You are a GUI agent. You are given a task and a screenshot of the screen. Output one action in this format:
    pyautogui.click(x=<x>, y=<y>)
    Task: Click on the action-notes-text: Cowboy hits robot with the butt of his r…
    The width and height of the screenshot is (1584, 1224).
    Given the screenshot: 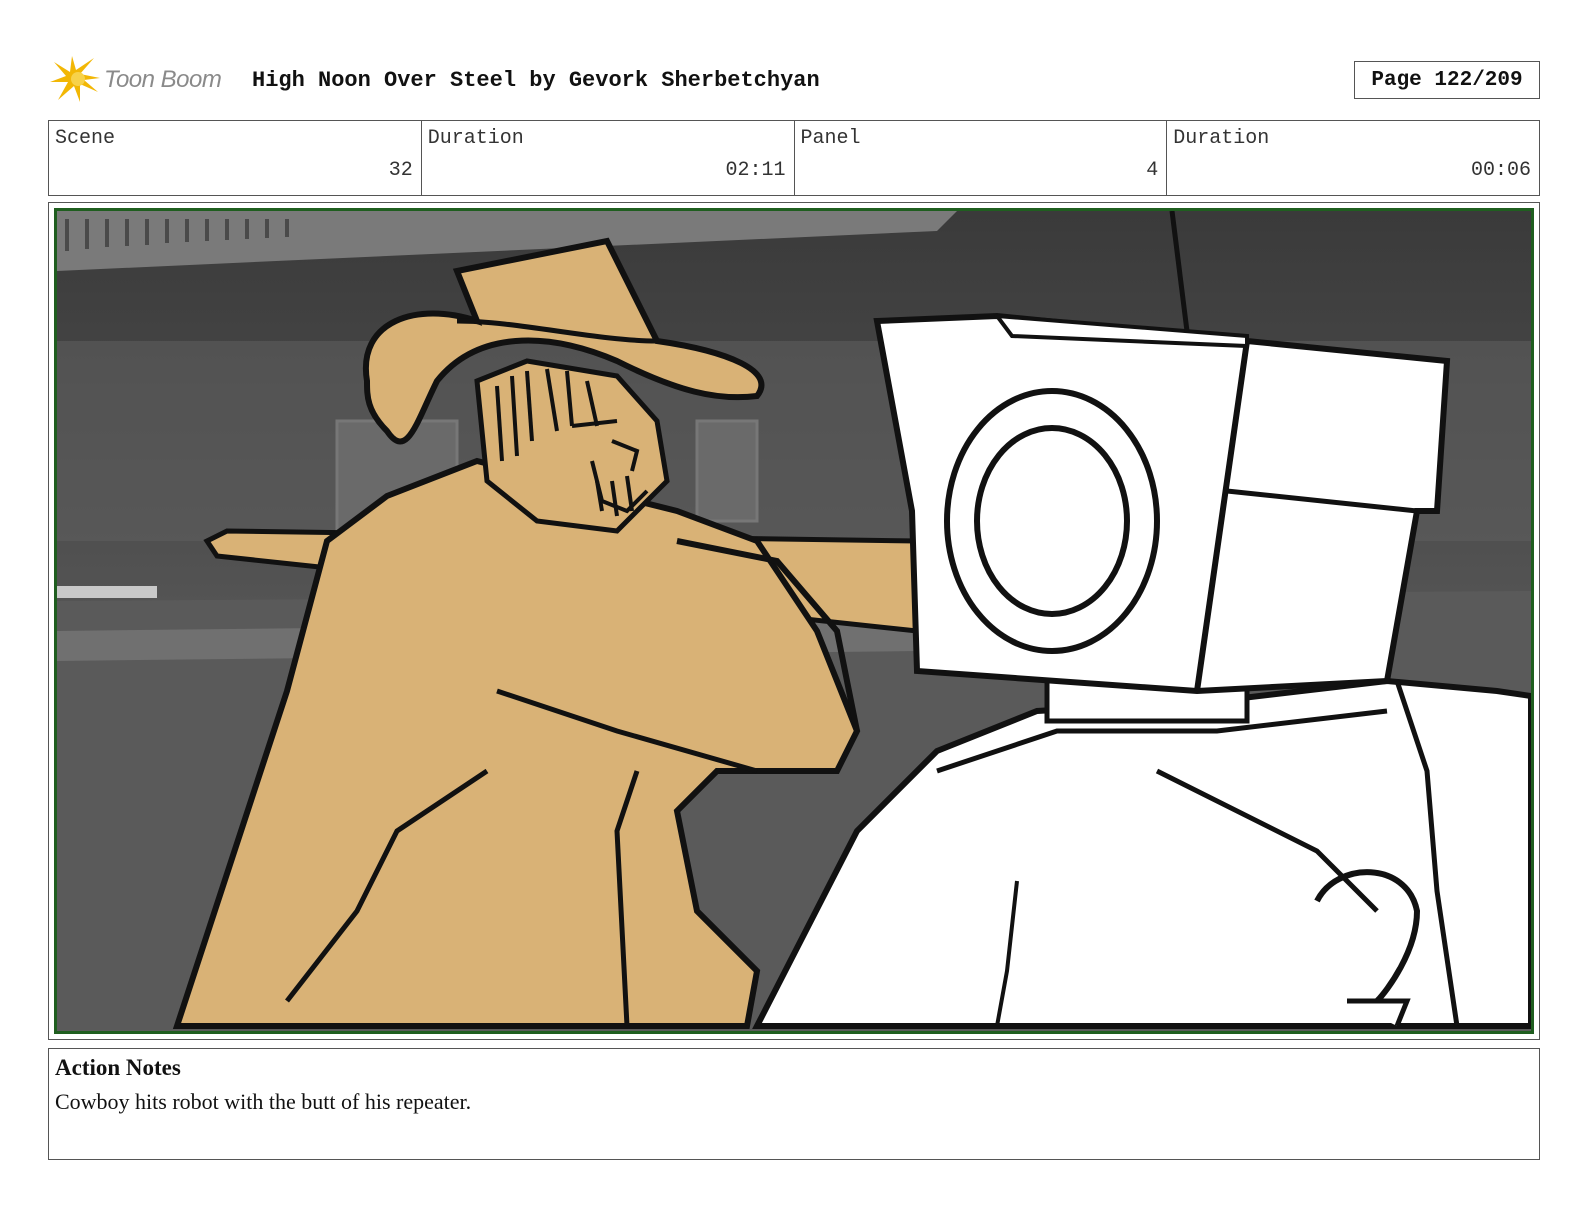 What is the action you would take?
    pyautogui.click(x=263, y=1101)
    